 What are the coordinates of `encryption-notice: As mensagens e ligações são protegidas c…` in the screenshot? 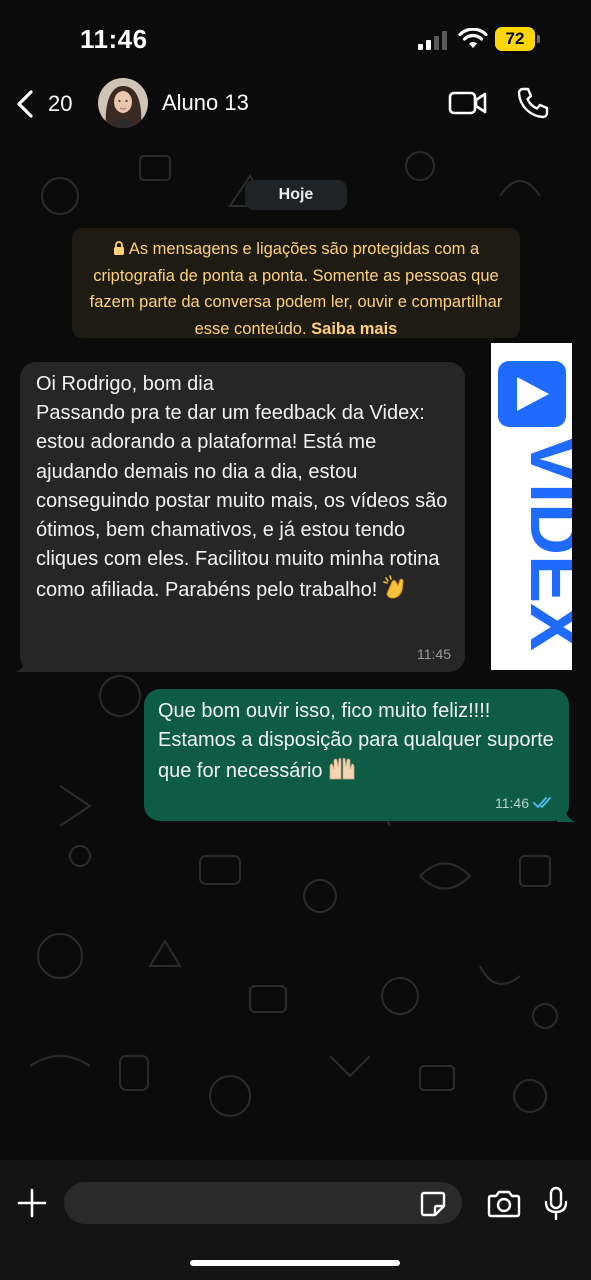 It's located at (296, 283).